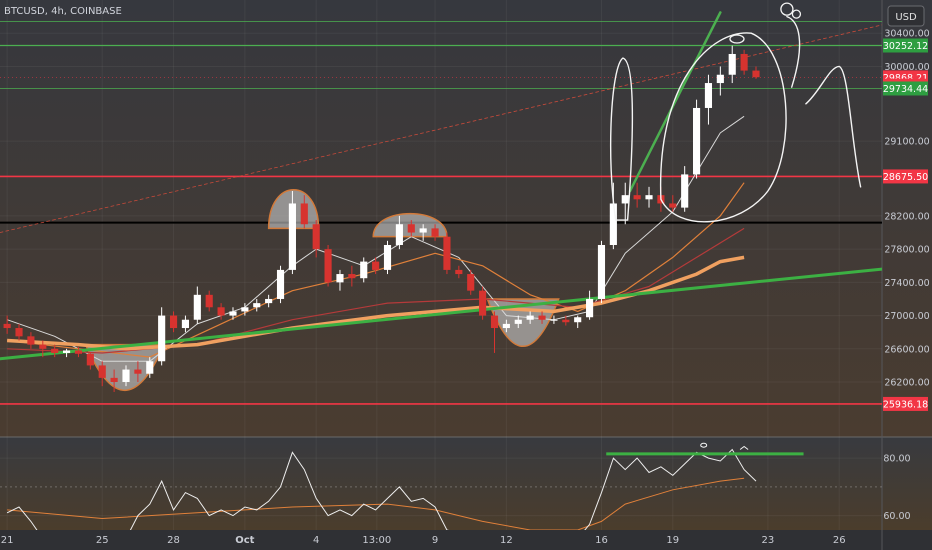 This screenshot has width=932, height=550. What do you see at coordinates (376, 540) in the screenshot?
I see `time-tick-label: 13:00` at bounding box center [376, 540].